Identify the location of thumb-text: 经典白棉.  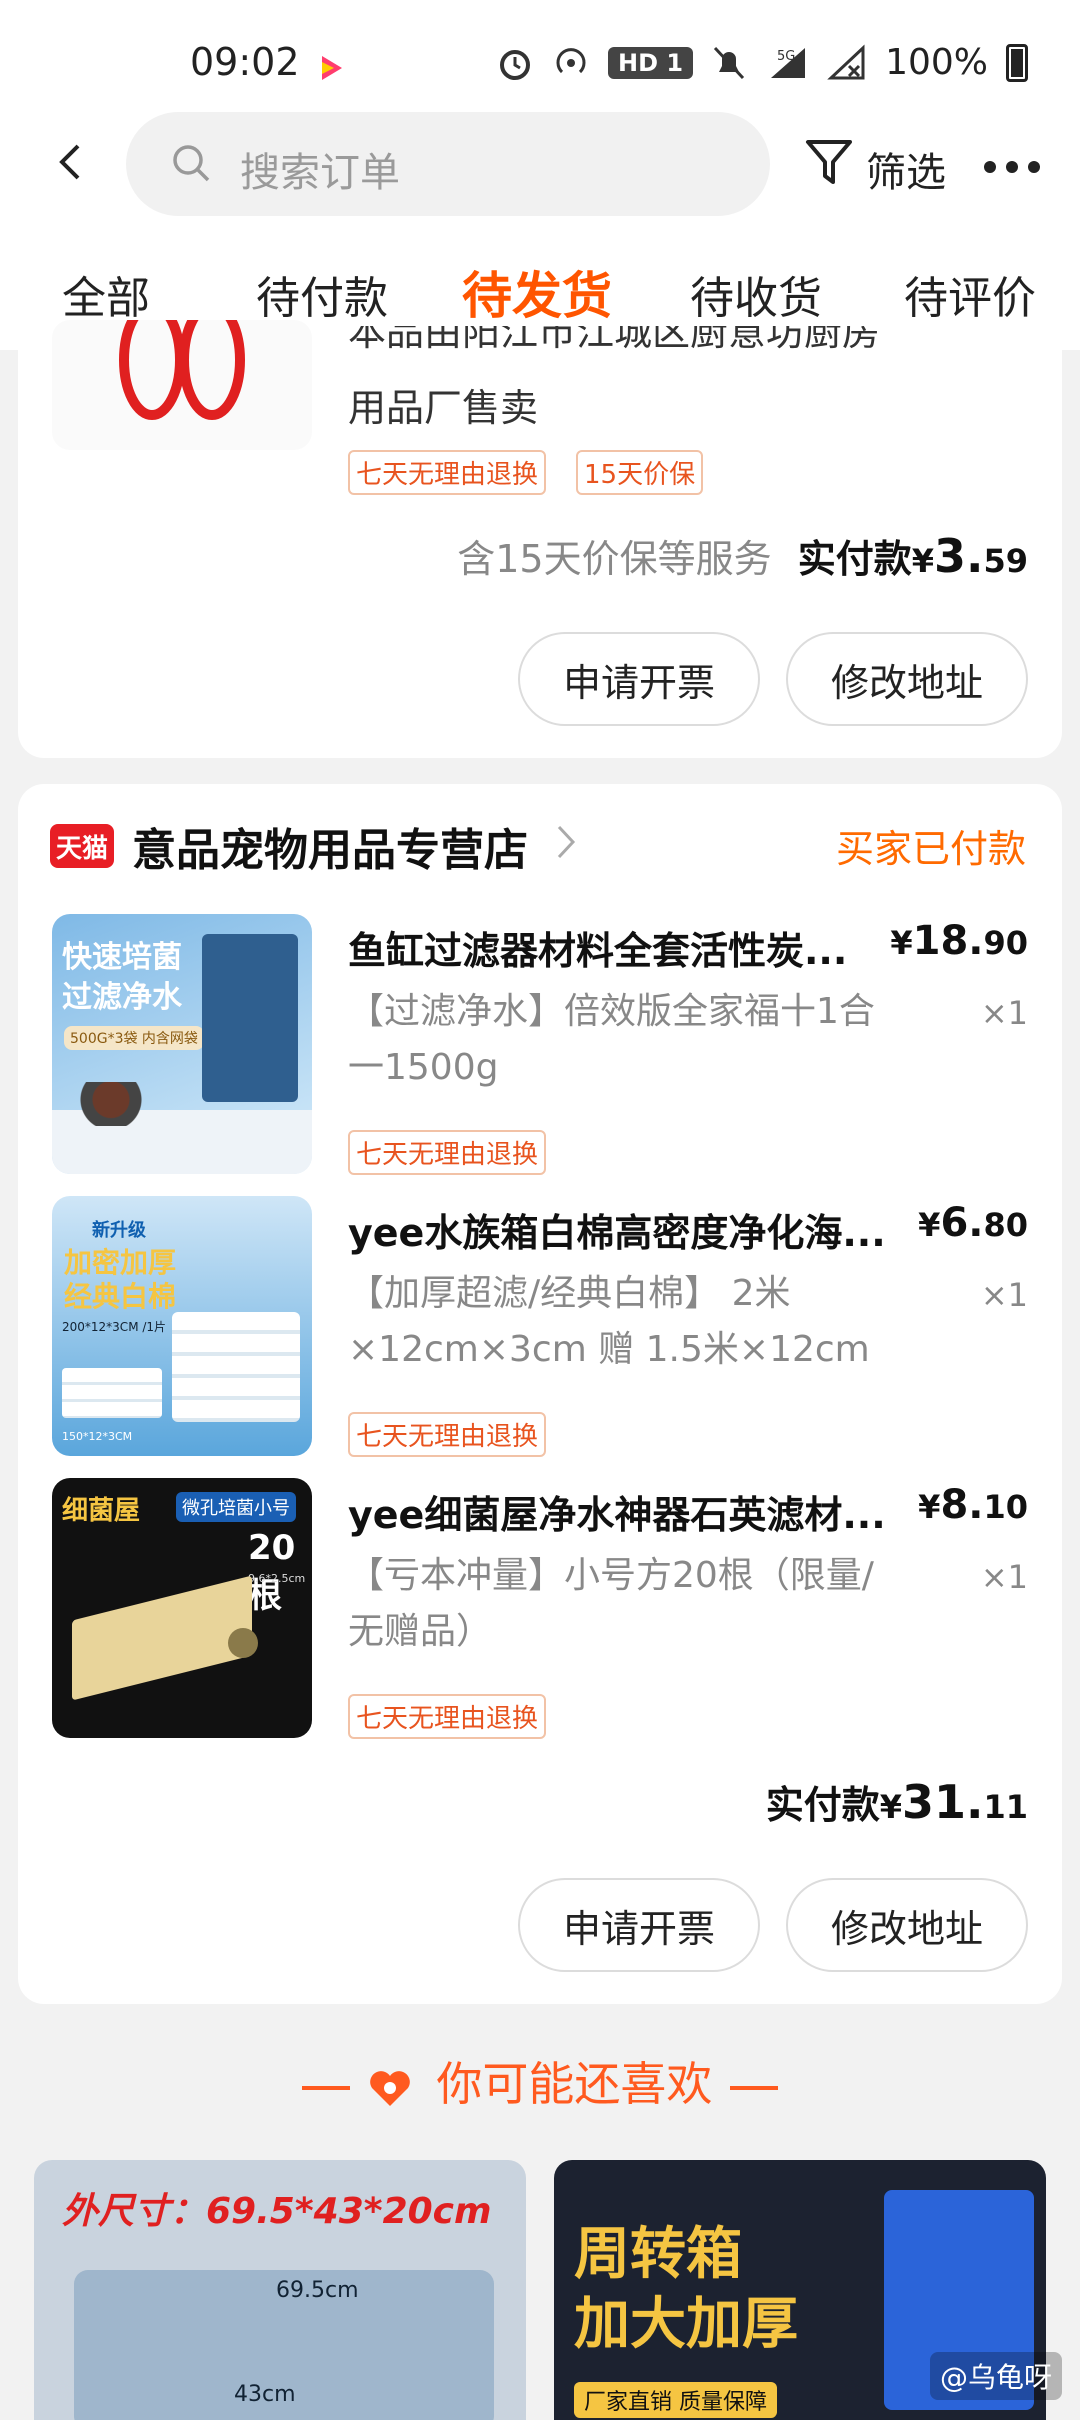
(120, 1296).